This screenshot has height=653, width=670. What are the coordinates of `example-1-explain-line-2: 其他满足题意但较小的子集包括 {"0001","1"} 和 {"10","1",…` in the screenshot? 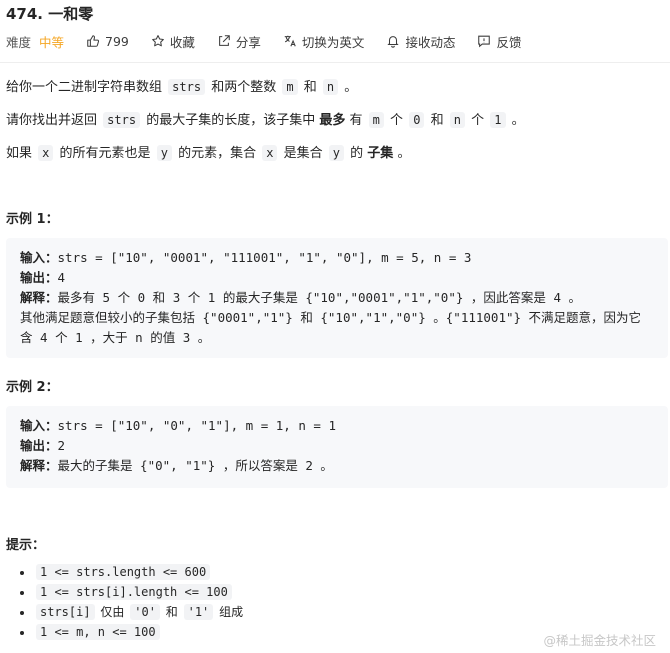 It's located at (331, 317).